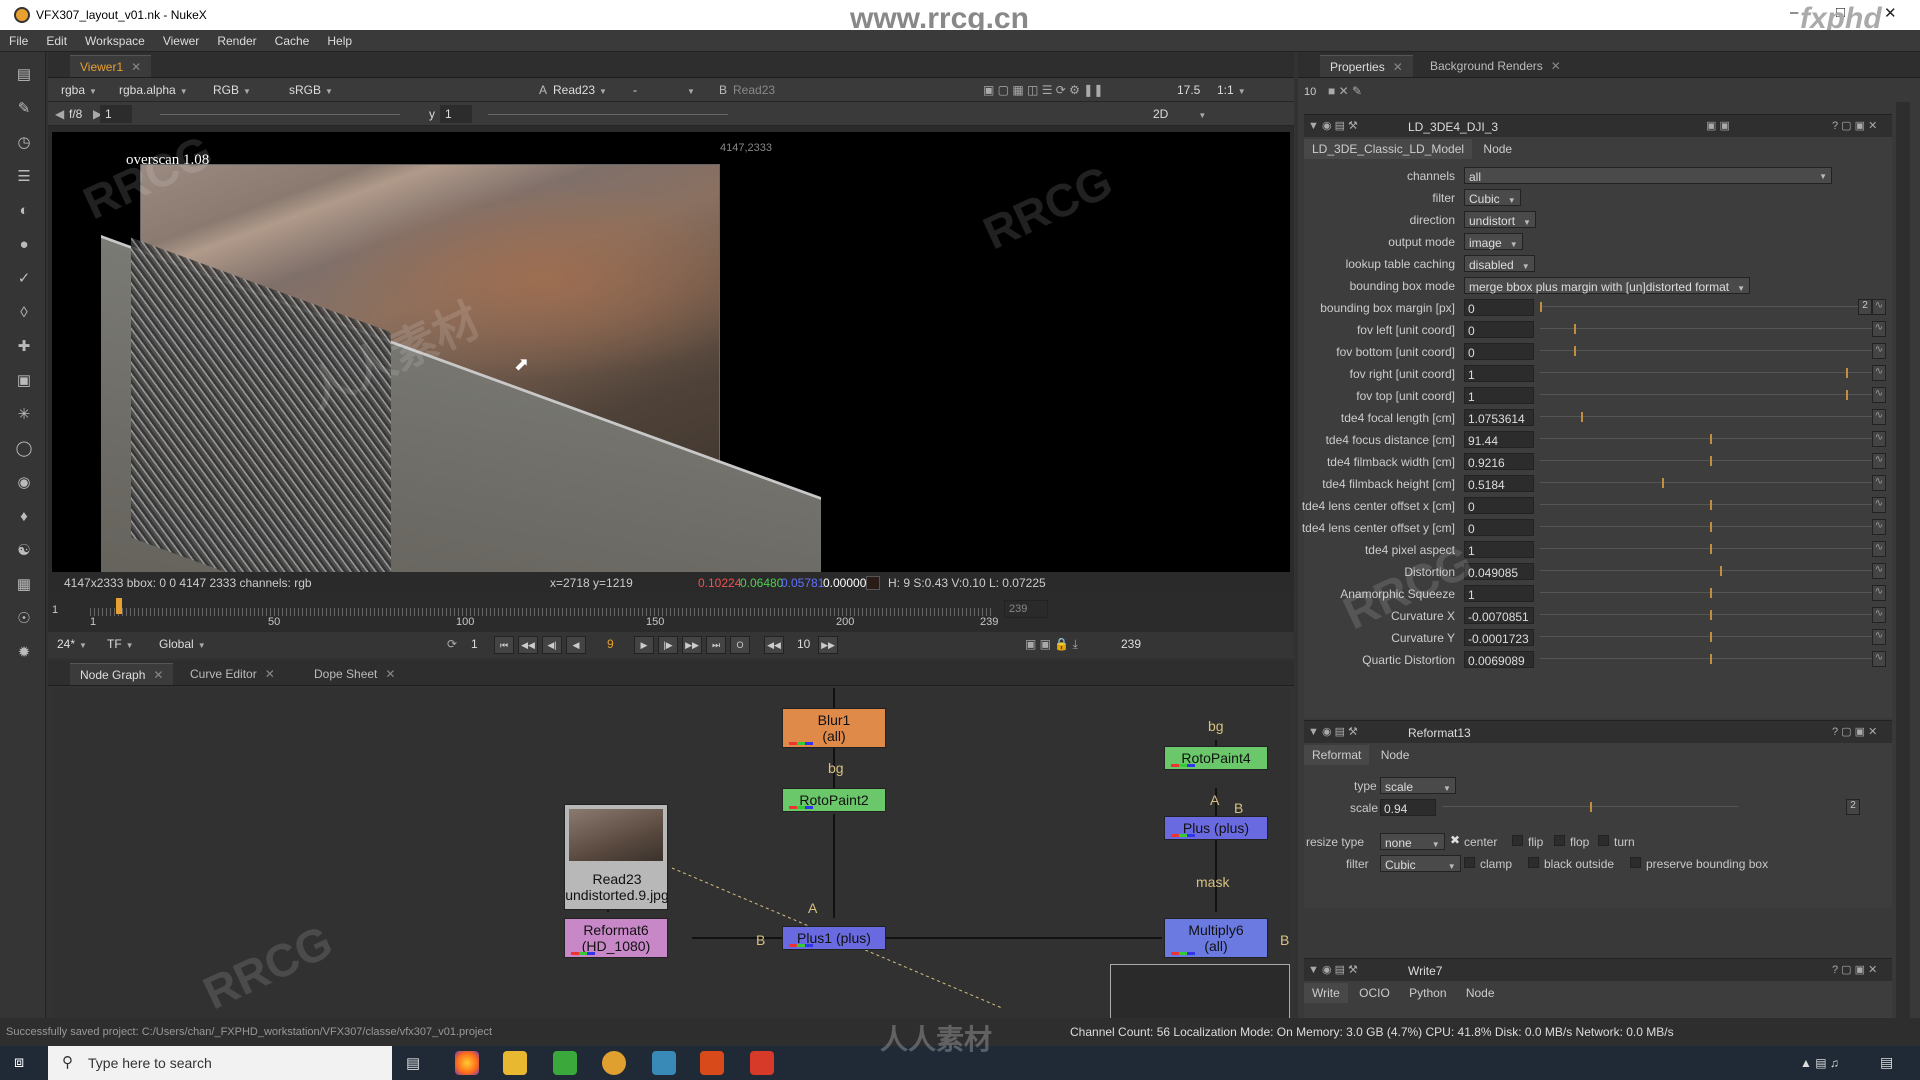 This screenshot has width=1920, height=1080. I want to click on gamma-slider, so click(608, 114).